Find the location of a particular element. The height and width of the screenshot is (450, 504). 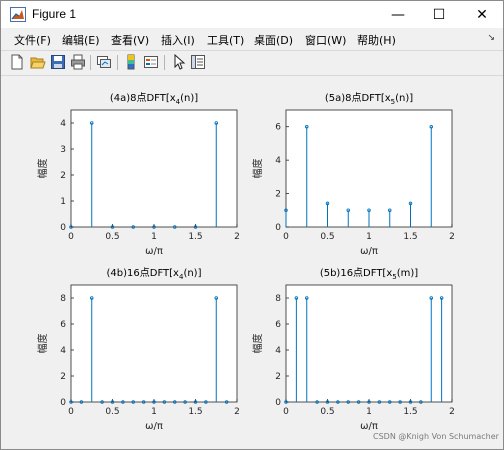

title-tail: (m)] is located at coordinates (408, 273).